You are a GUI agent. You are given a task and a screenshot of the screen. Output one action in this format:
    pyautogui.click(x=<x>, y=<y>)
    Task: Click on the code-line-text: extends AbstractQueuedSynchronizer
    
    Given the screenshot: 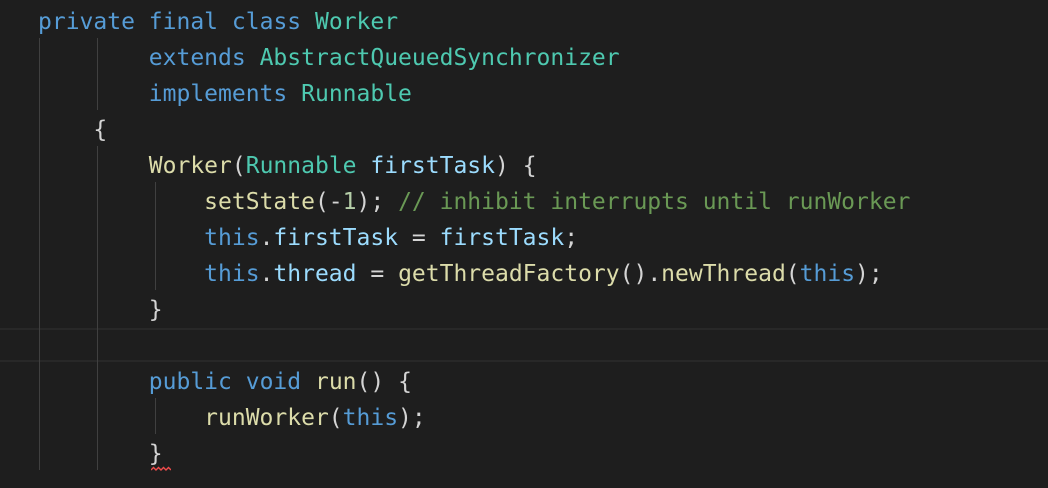 What is the action you would take?
    pyautogui.click(x=329, y=58)
    